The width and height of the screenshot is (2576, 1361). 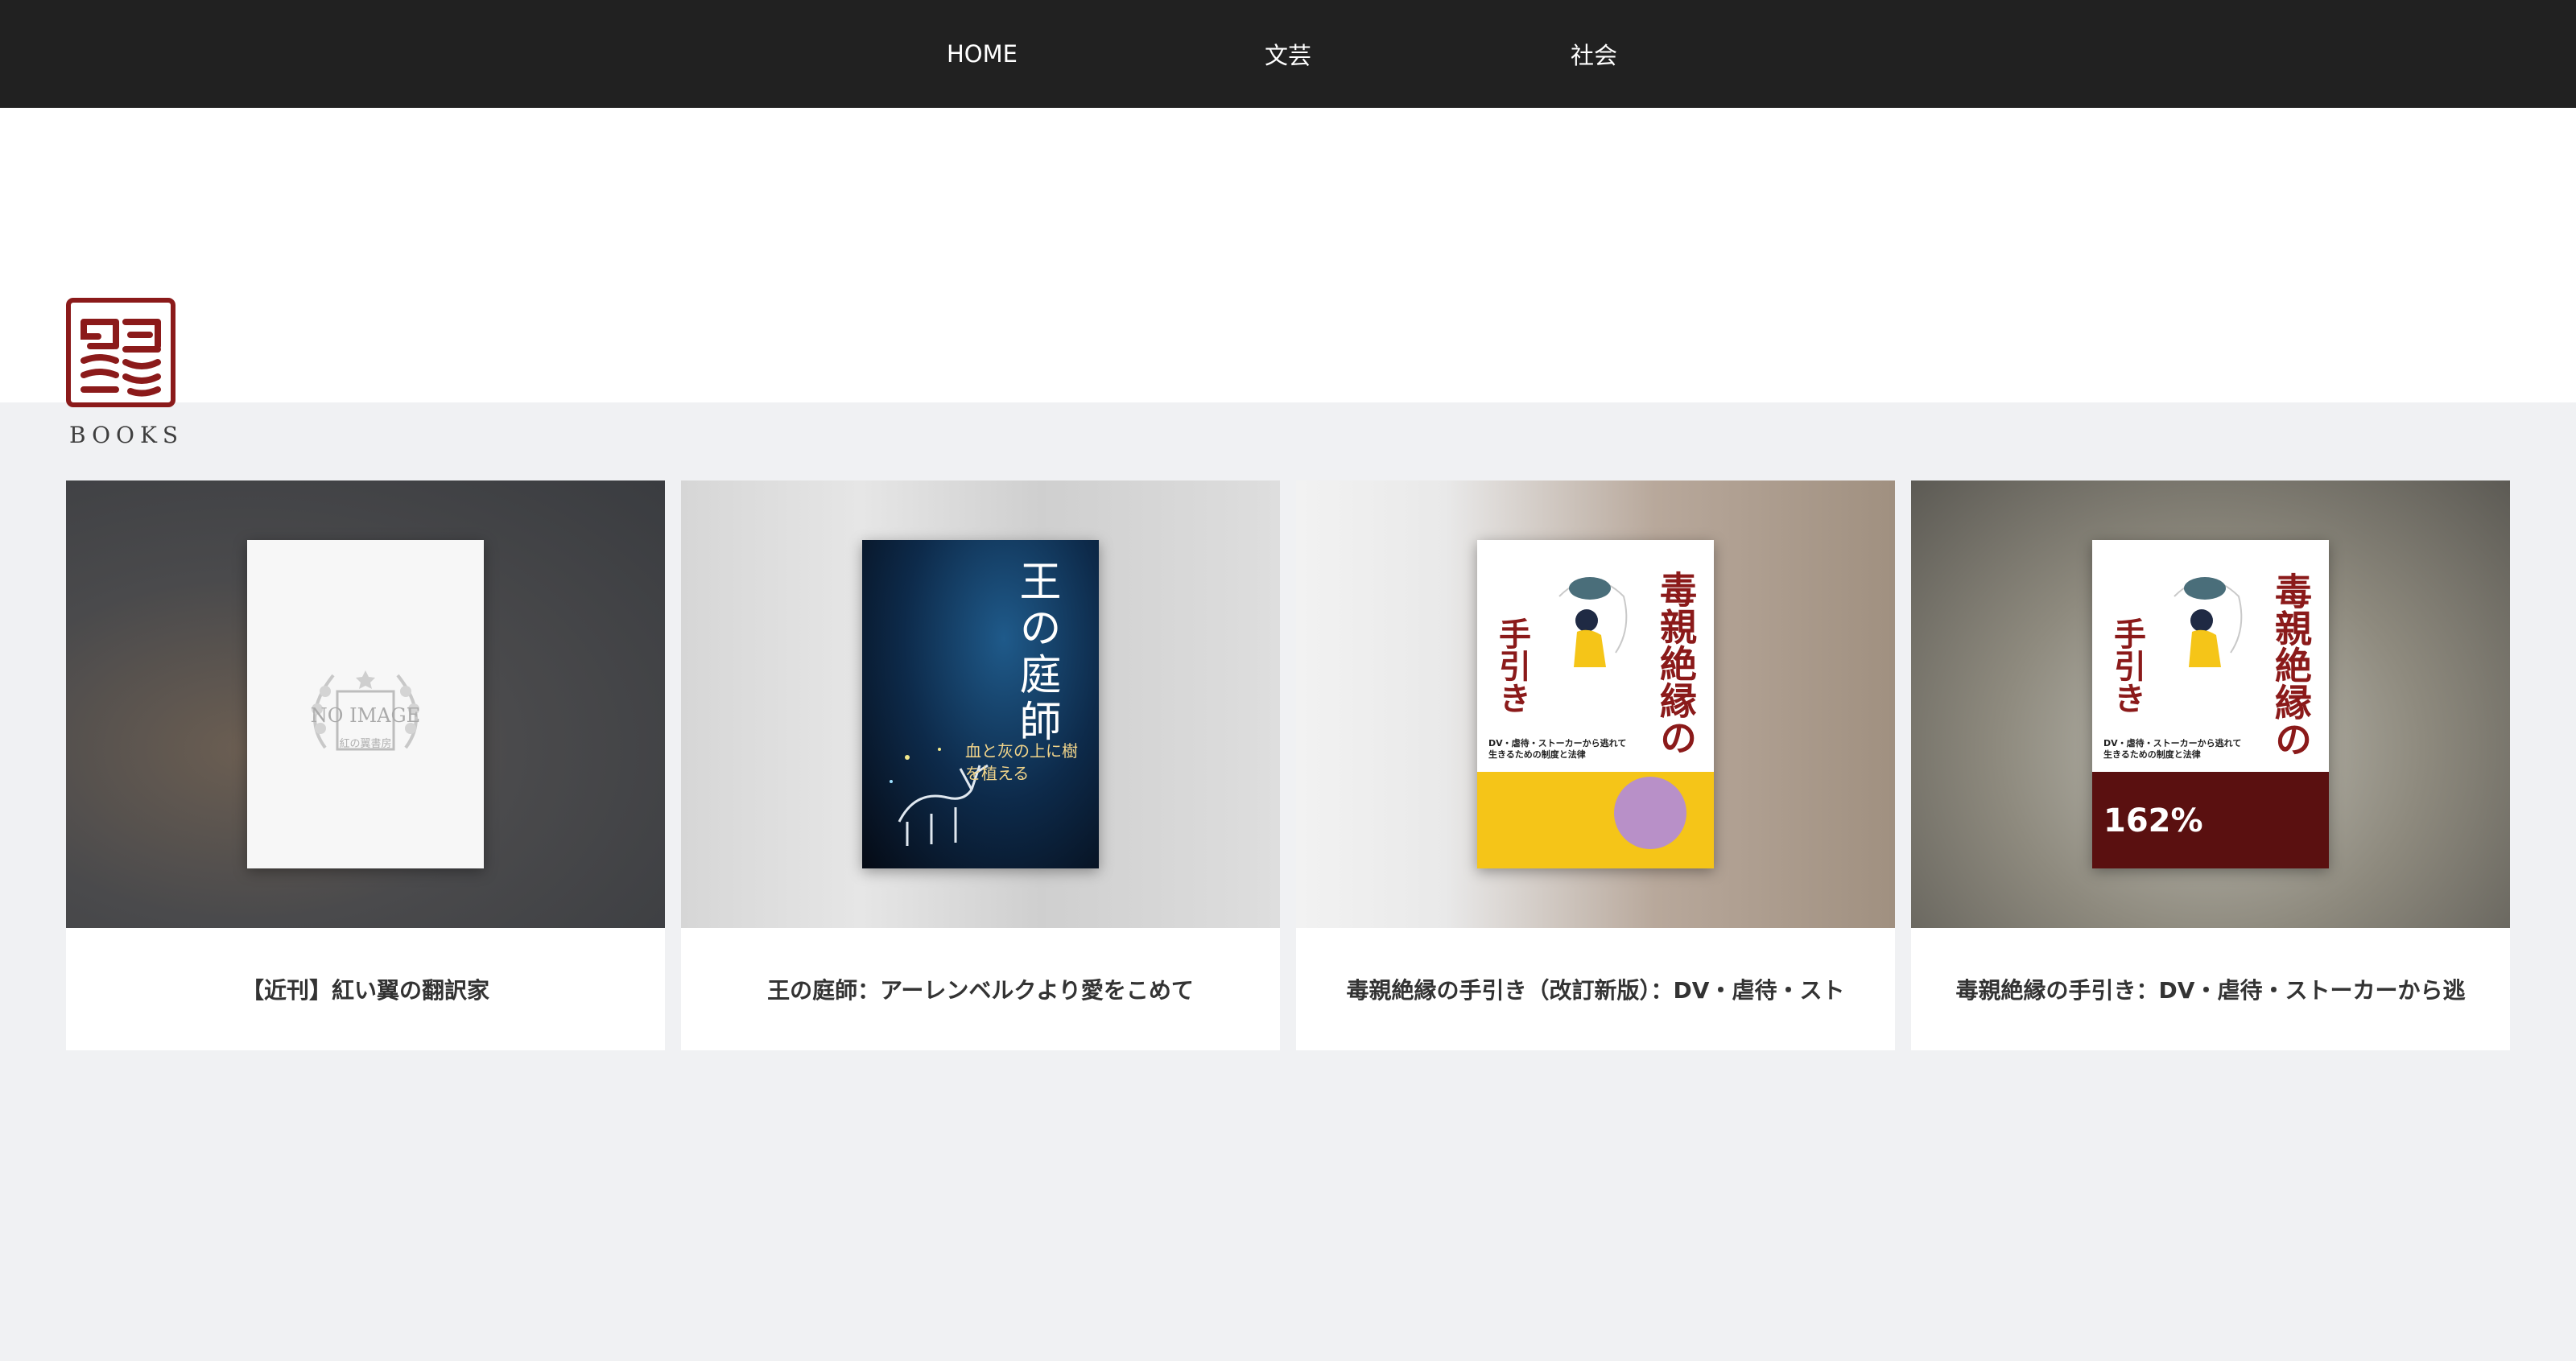 What do you see at coordinates (2210, 989) in the screenshot?
I see `book-title: 毒親絶縁の手引き：DV・虐待・ストーカーから逃` at bounding box center [2210, 989].